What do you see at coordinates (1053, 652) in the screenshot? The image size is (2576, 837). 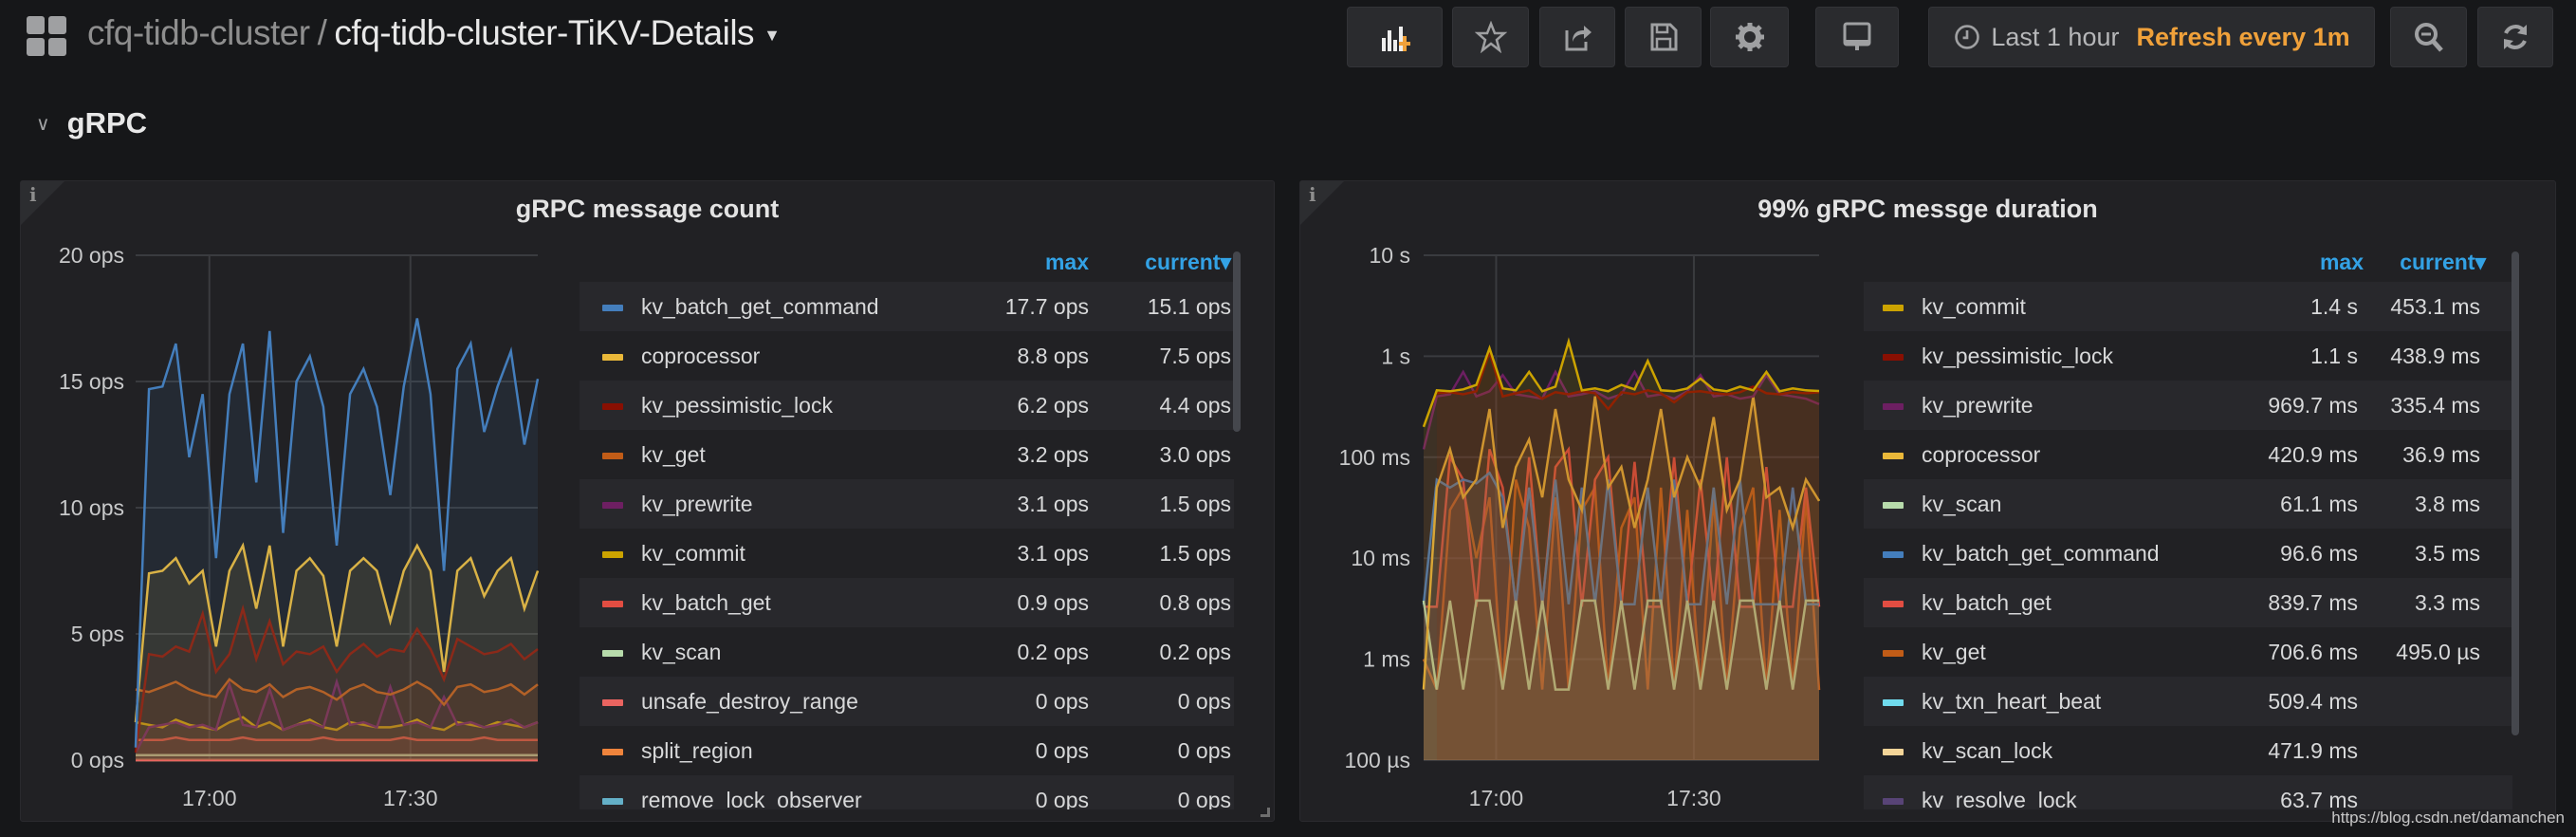 I see `series-max: 0.2 ops` at bounding box center [1053, 652].